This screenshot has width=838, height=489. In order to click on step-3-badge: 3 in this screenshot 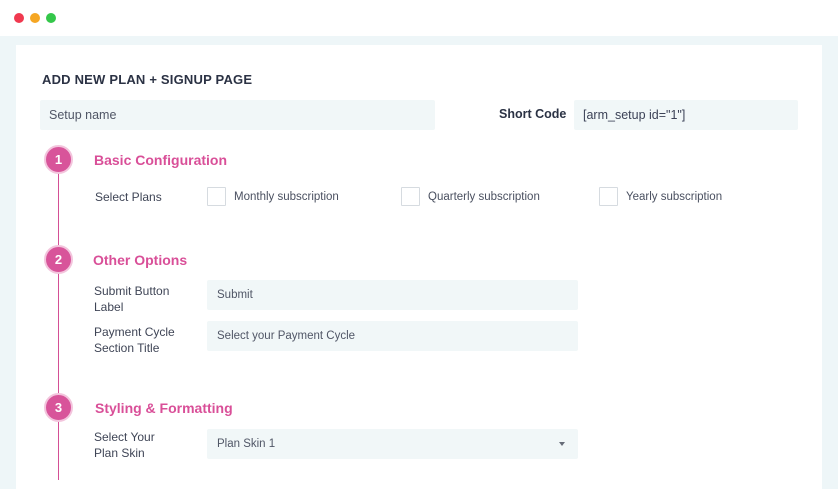, I will do `click(58, 407)`.